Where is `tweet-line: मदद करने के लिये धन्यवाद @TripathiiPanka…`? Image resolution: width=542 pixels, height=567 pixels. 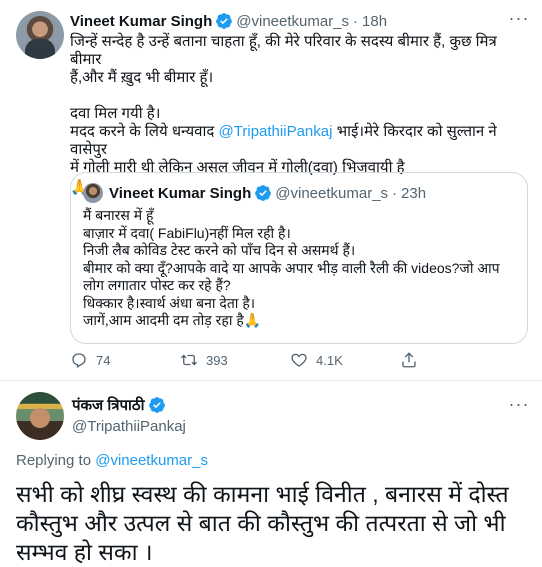
tweet-line: मदद करने के लिये धन्यवाद @TripathiiPanka… is located at coordinates (300, 141).